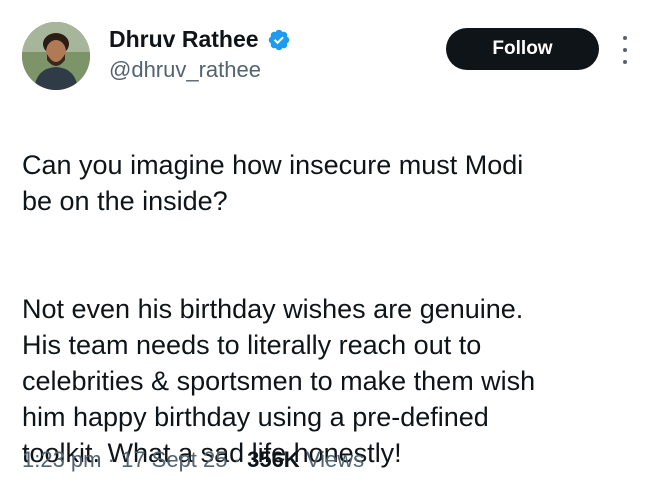 The height and width of the screenshot is (493, 660). Describe the element at coordinates (335, 459) in the screenshot. I see `views-label: Views` at that location.